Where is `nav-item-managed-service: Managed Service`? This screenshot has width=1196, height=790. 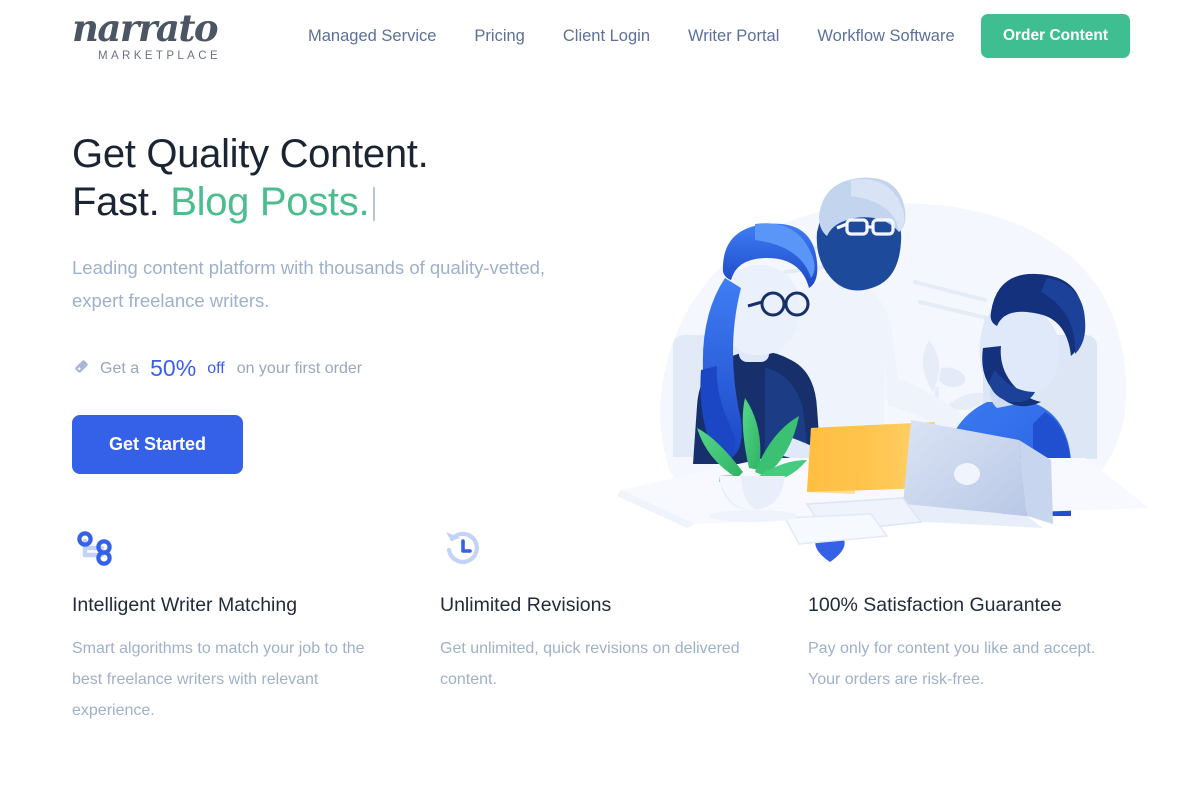 nav-item-managed-service: Managed Service is located at coordinates (372, 36).